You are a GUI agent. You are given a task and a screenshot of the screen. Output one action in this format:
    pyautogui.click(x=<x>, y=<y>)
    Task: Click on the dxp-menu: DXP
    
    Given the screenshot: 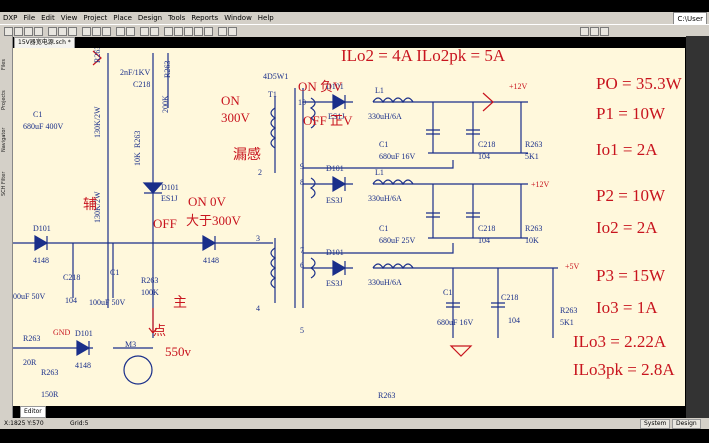 What is the action you would take?
    pyautogui.click(x=10, y=18)
    